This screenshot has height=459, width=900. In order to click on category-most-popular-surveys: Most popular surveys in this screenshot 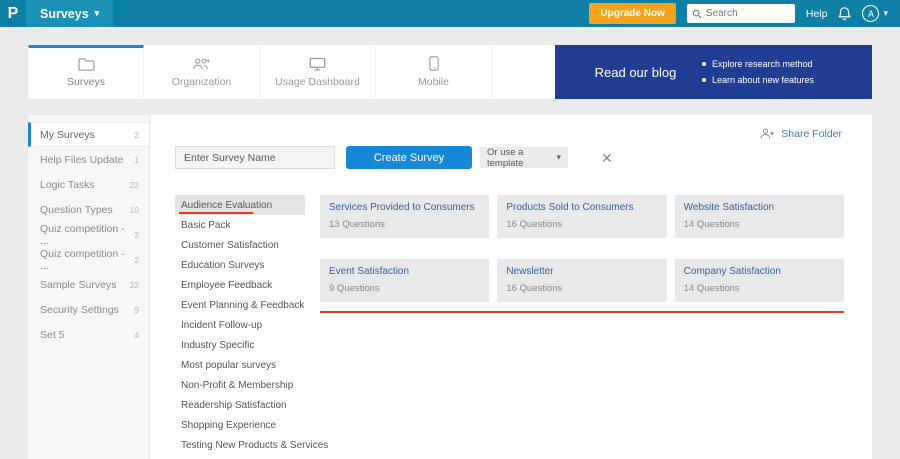, I will do `click(240, 365)`.